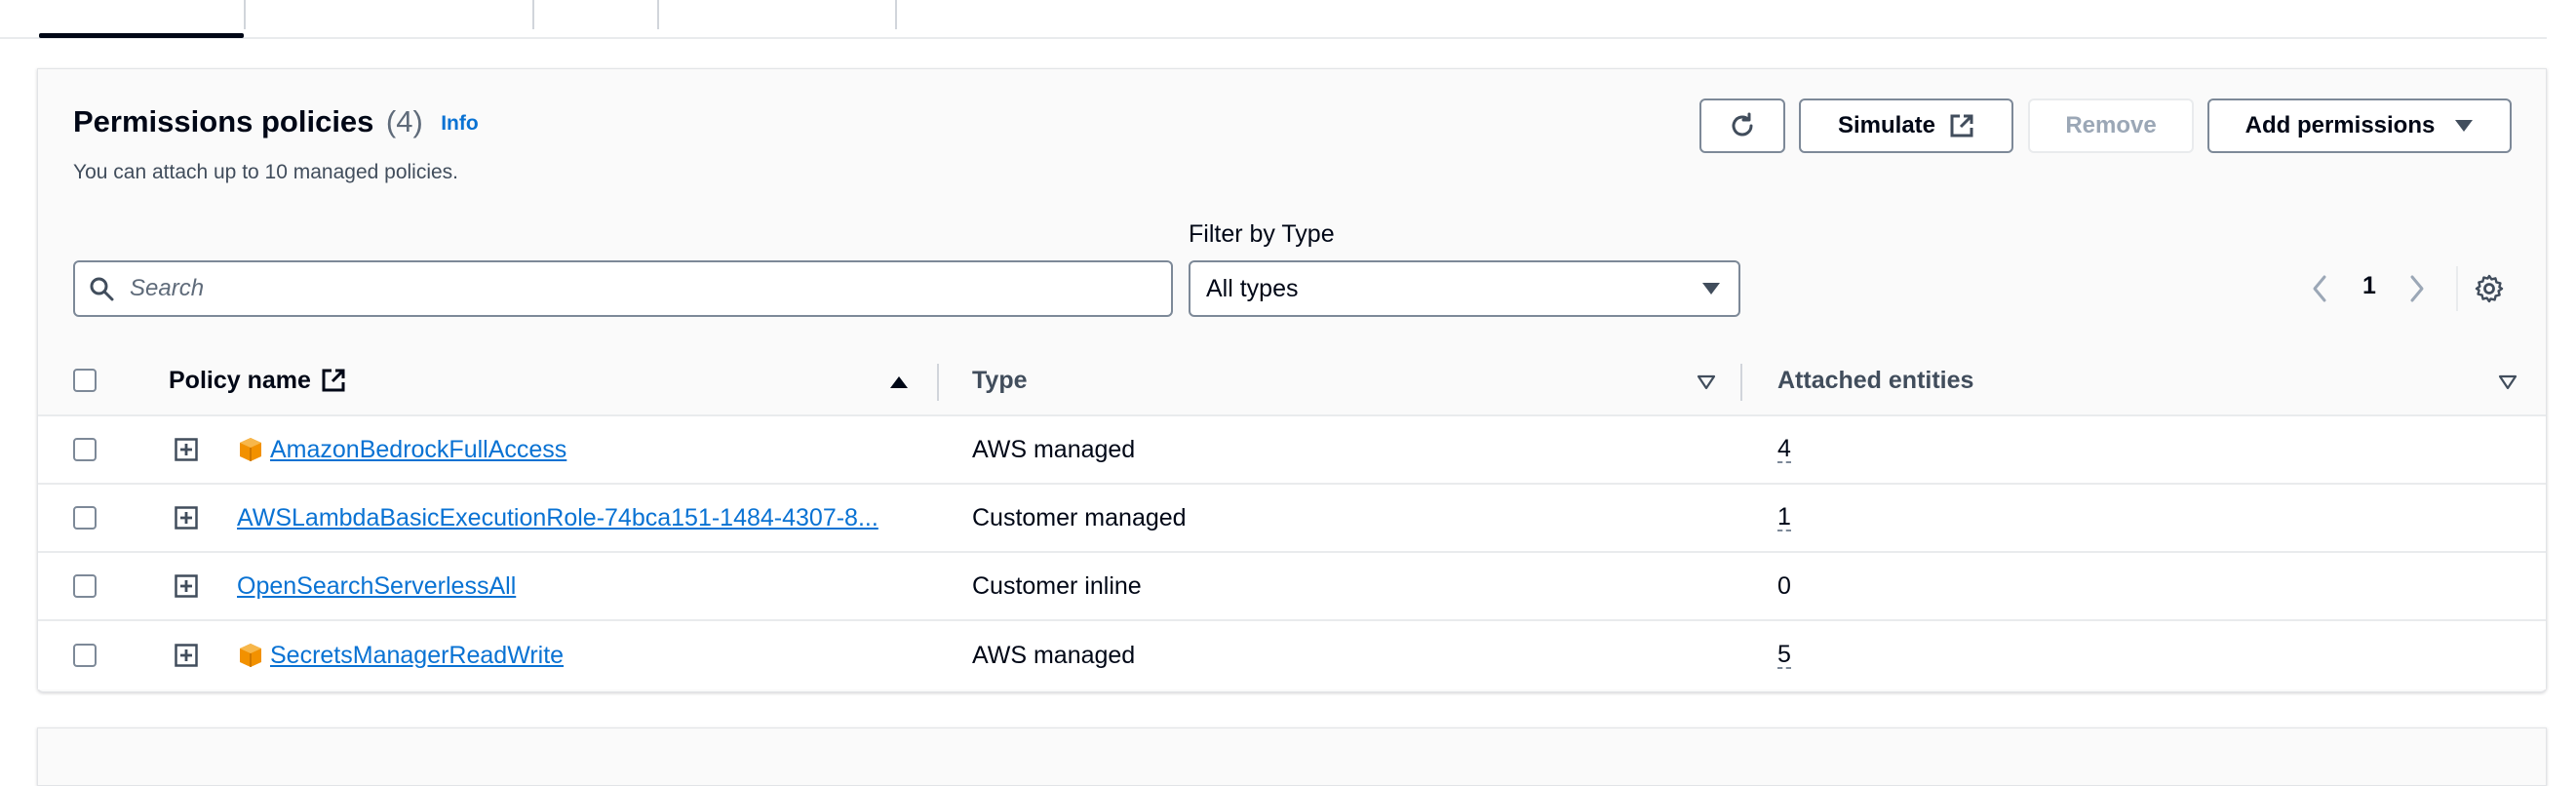 The width and height of the screenshot is (2576, 786). I want to click on gear-icon, so click(2489, 288).